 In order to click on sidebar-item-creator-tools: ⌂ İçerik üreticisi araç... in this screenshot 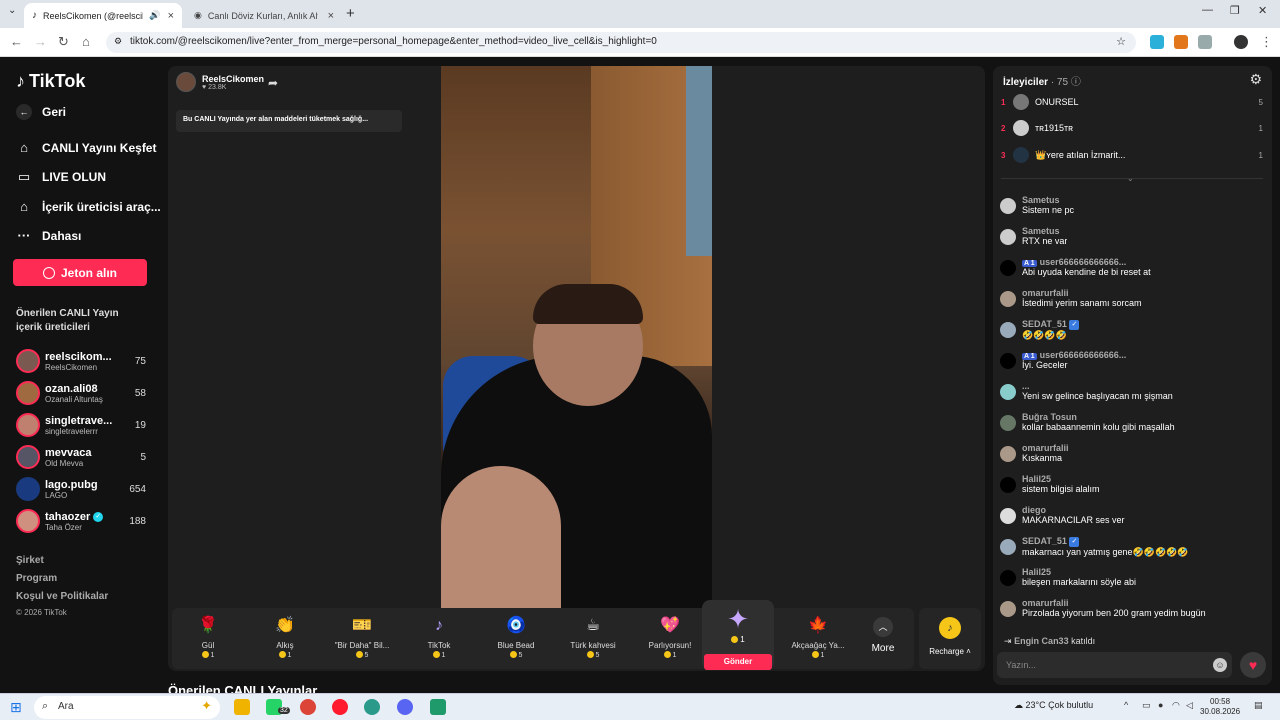, I will do `click(88, 206)`.